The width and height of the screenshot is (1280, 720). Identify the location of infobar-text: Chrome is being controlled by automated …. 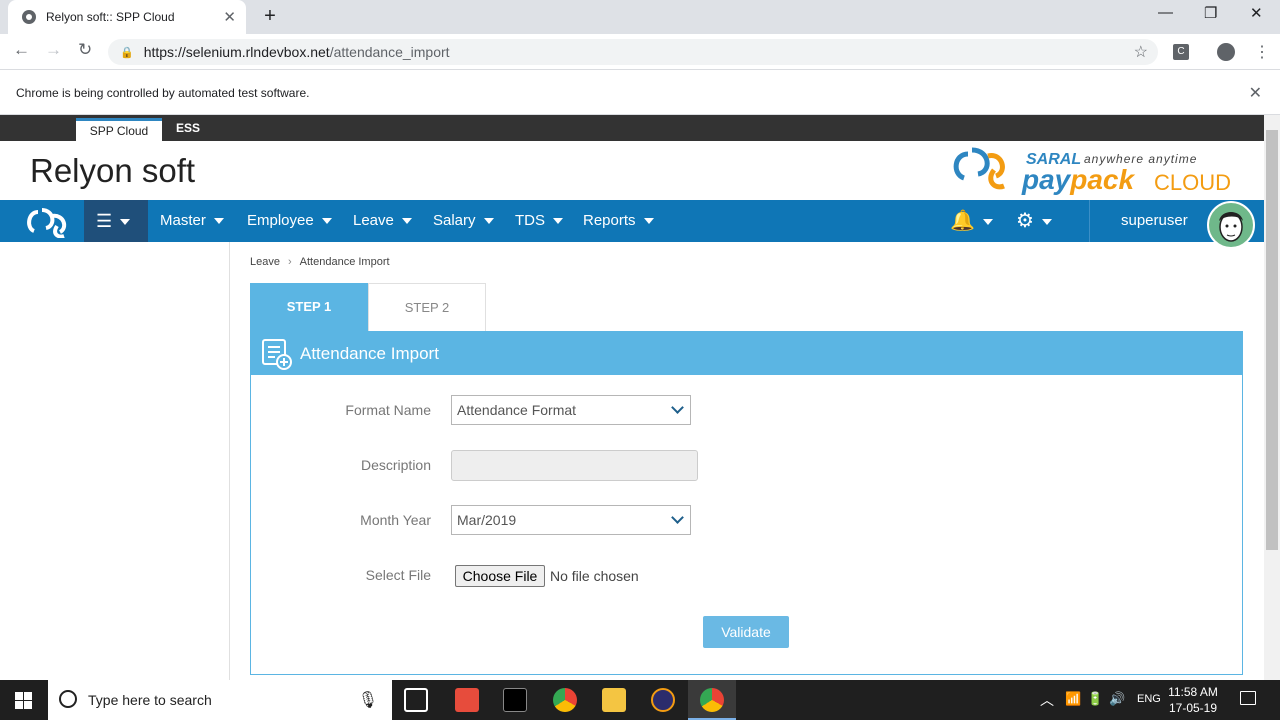
(163, 93).